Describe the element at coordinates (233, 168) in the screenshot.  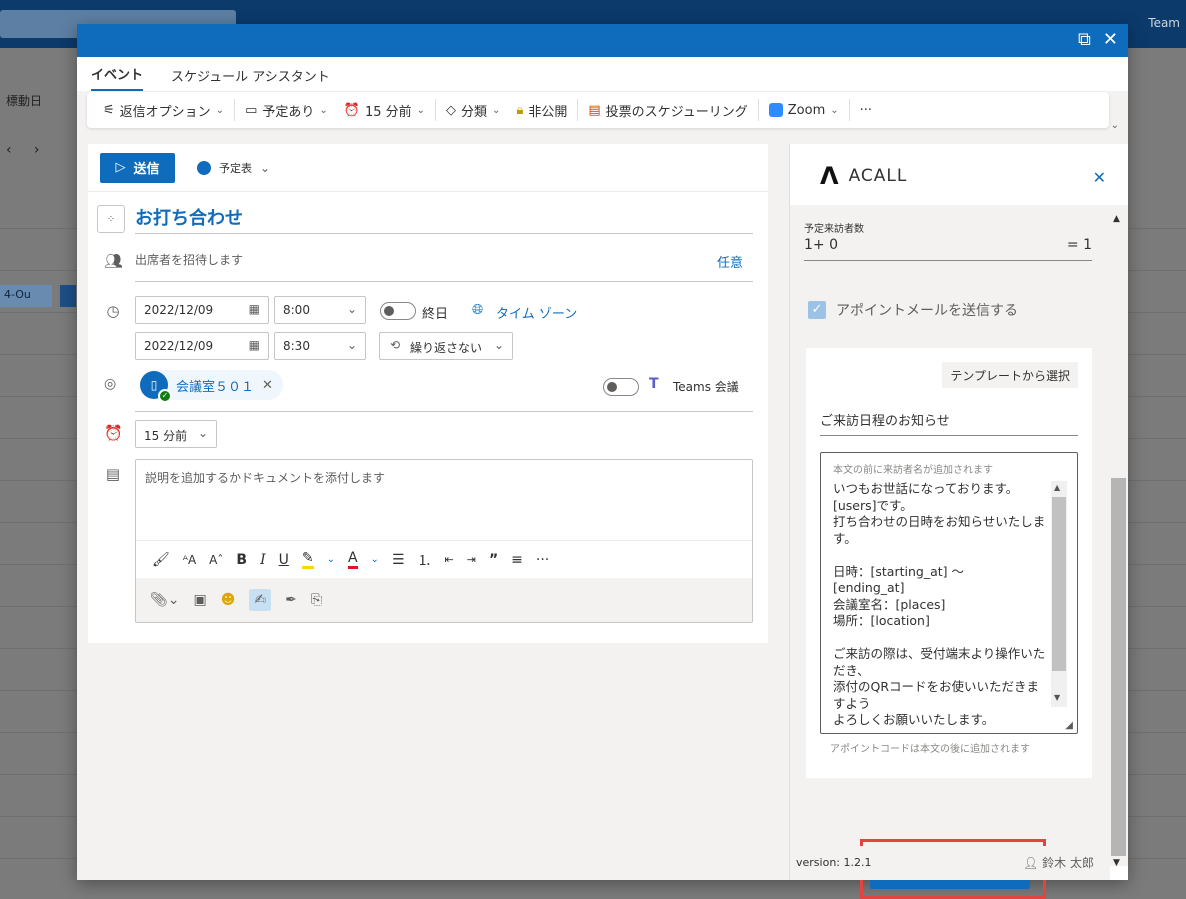
I see `calendar-selector: 予定表 ⌄` at that location.